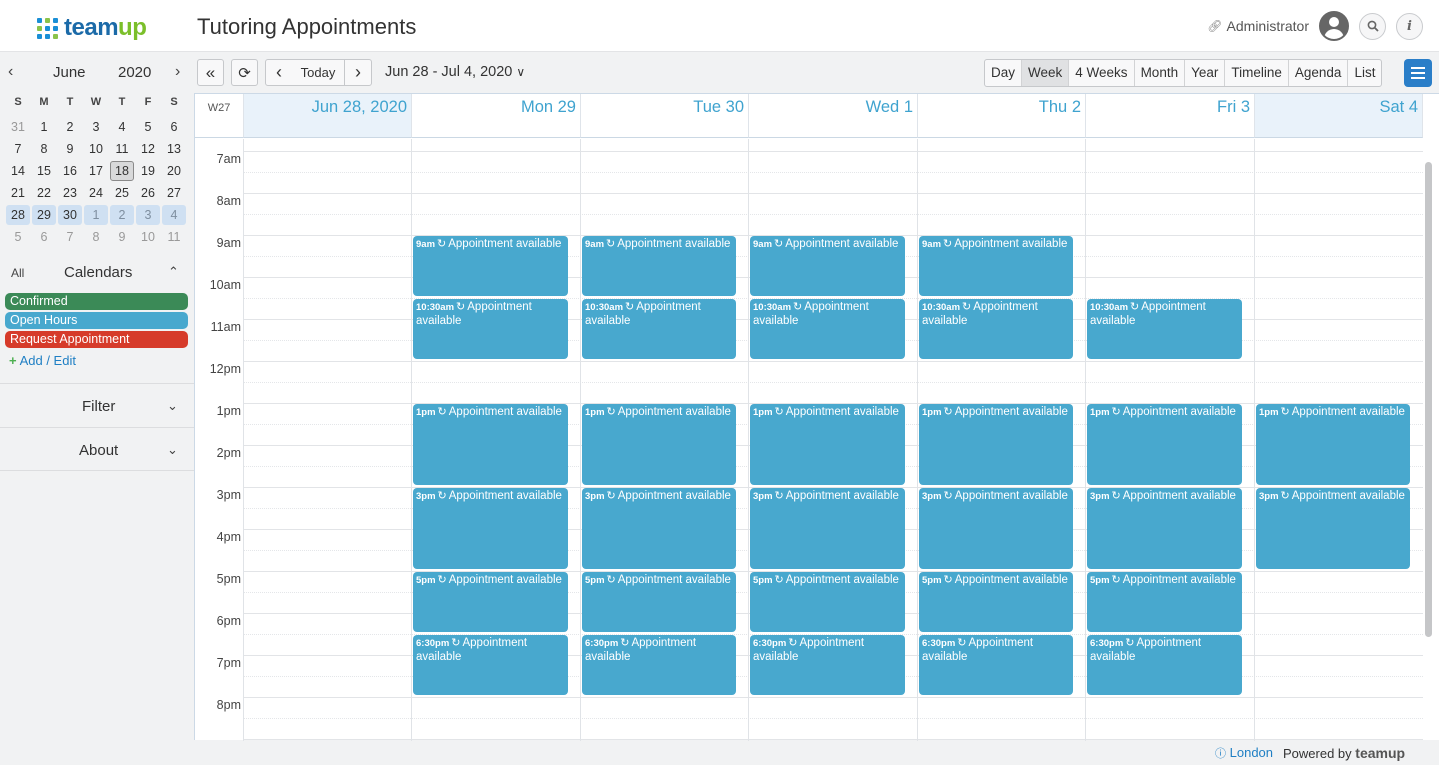 This screenshot has height=765, width=1439. I want to click on view-year-button: Year, so click(1205, 73).